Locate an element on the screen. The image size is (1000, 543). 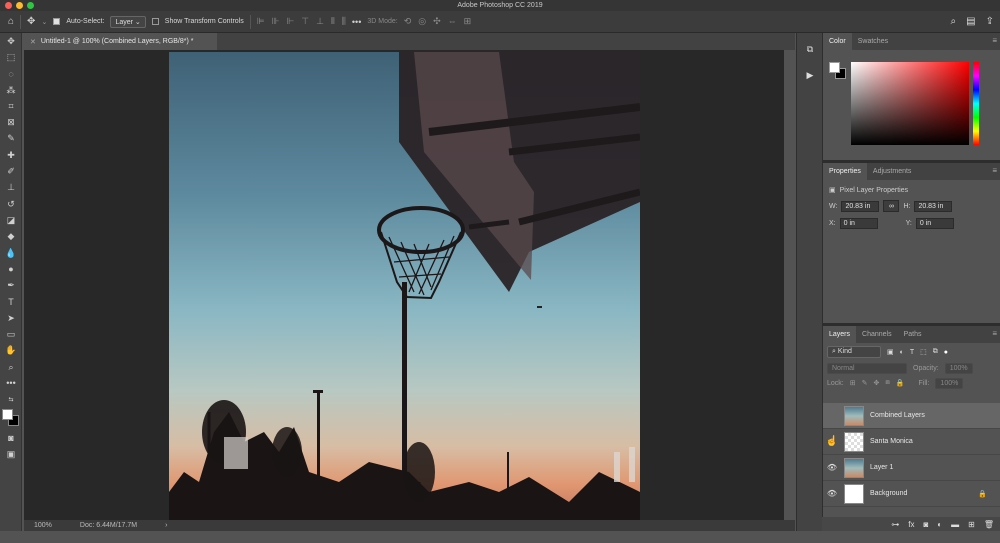
align-right-icon: ⊩ is located at coordinates (290, 21).